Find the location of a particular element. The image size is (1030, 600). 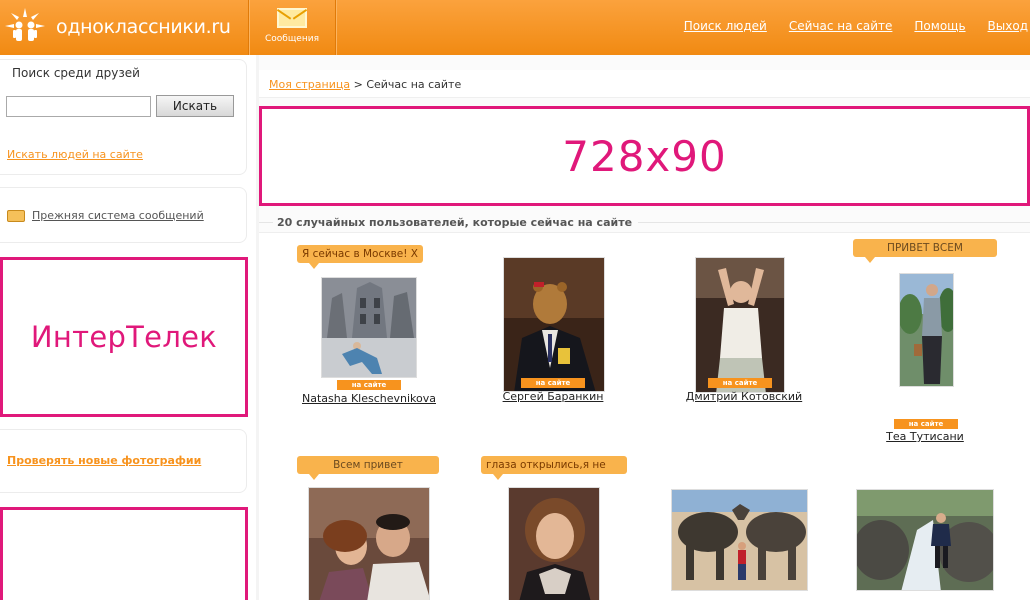

top-nav: Поиск людей Сейчас на сайте Помощь Выход is located at coordinates (857, 26).